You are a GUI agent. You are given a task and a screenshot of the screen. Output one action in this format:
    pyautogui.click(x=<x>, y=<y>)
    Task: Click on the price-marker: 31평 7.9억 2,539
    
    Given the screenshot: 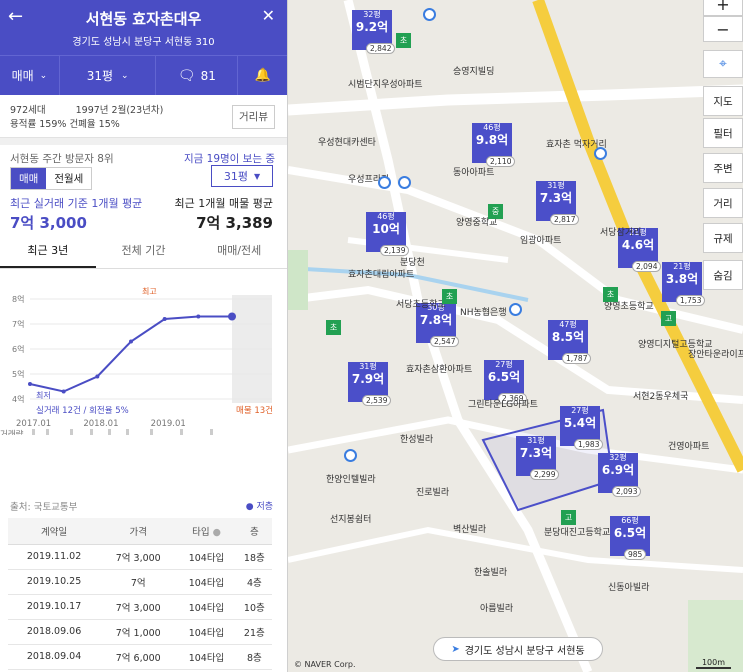 What is the action you would take?
    pyautogui.click(x=370, y=384)
    